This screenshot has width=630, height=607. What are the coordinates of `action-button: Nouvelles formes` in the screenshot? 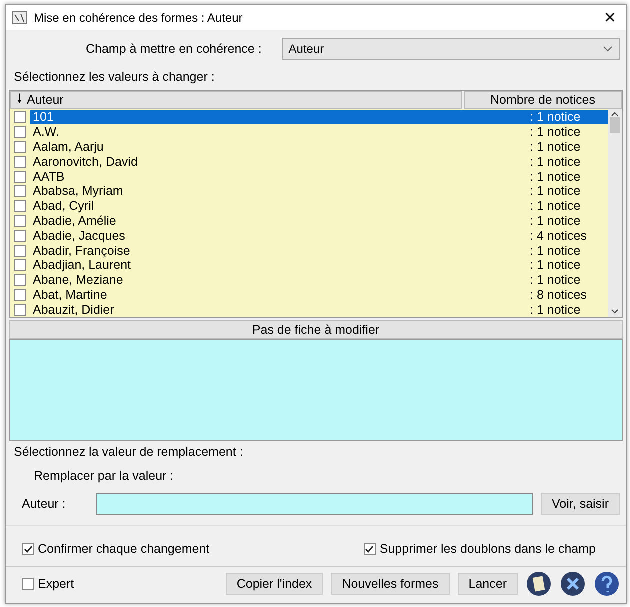 It's located at (390, 584).